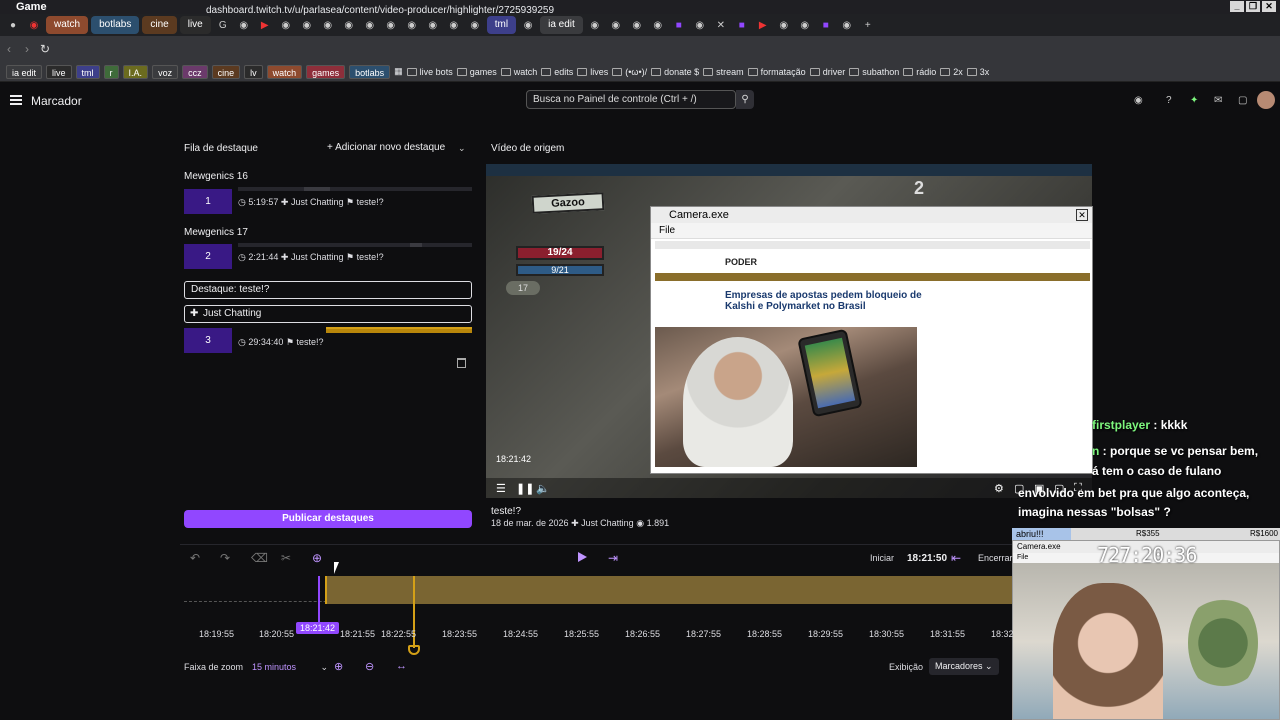 The height and width of the screenshot is (720, 1280). Describe the element at coordinates (827, 72) in the screenshot. I see `bookmark-folder: driver` at that location.